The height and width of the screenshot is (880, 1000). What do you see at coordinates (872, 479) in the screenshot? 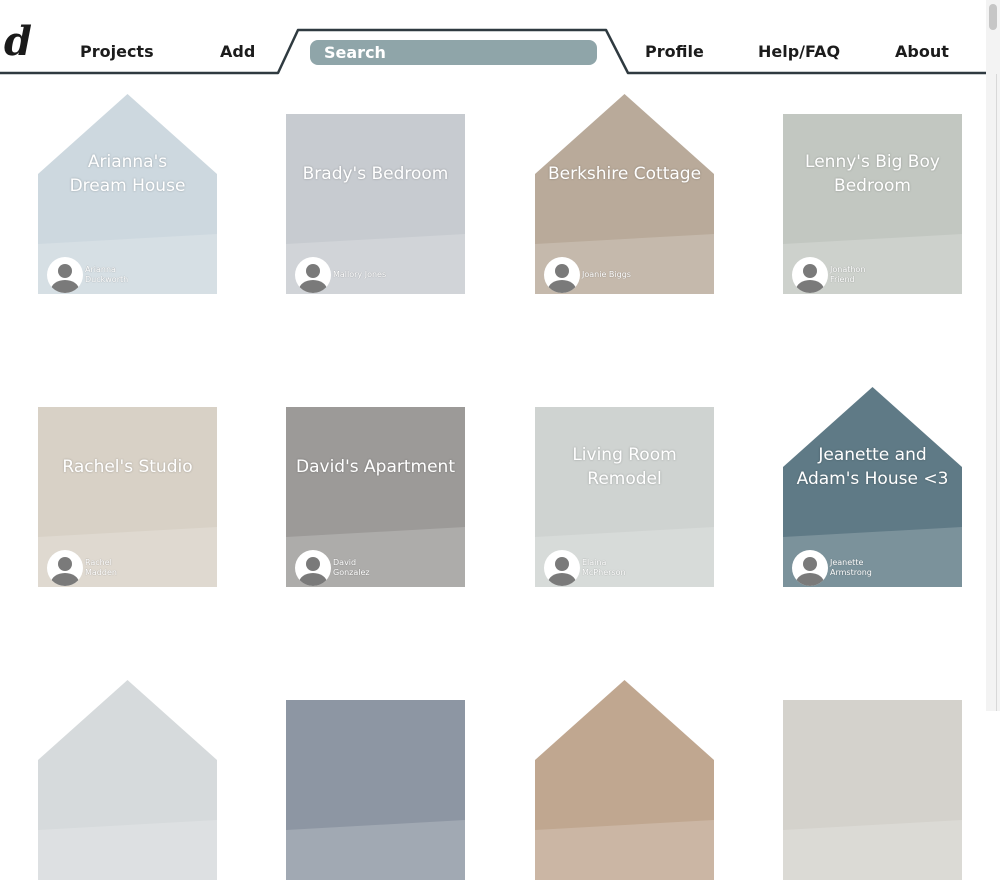
I see `project-title-line: Adam's House <3` at bounding box center [872, 479].